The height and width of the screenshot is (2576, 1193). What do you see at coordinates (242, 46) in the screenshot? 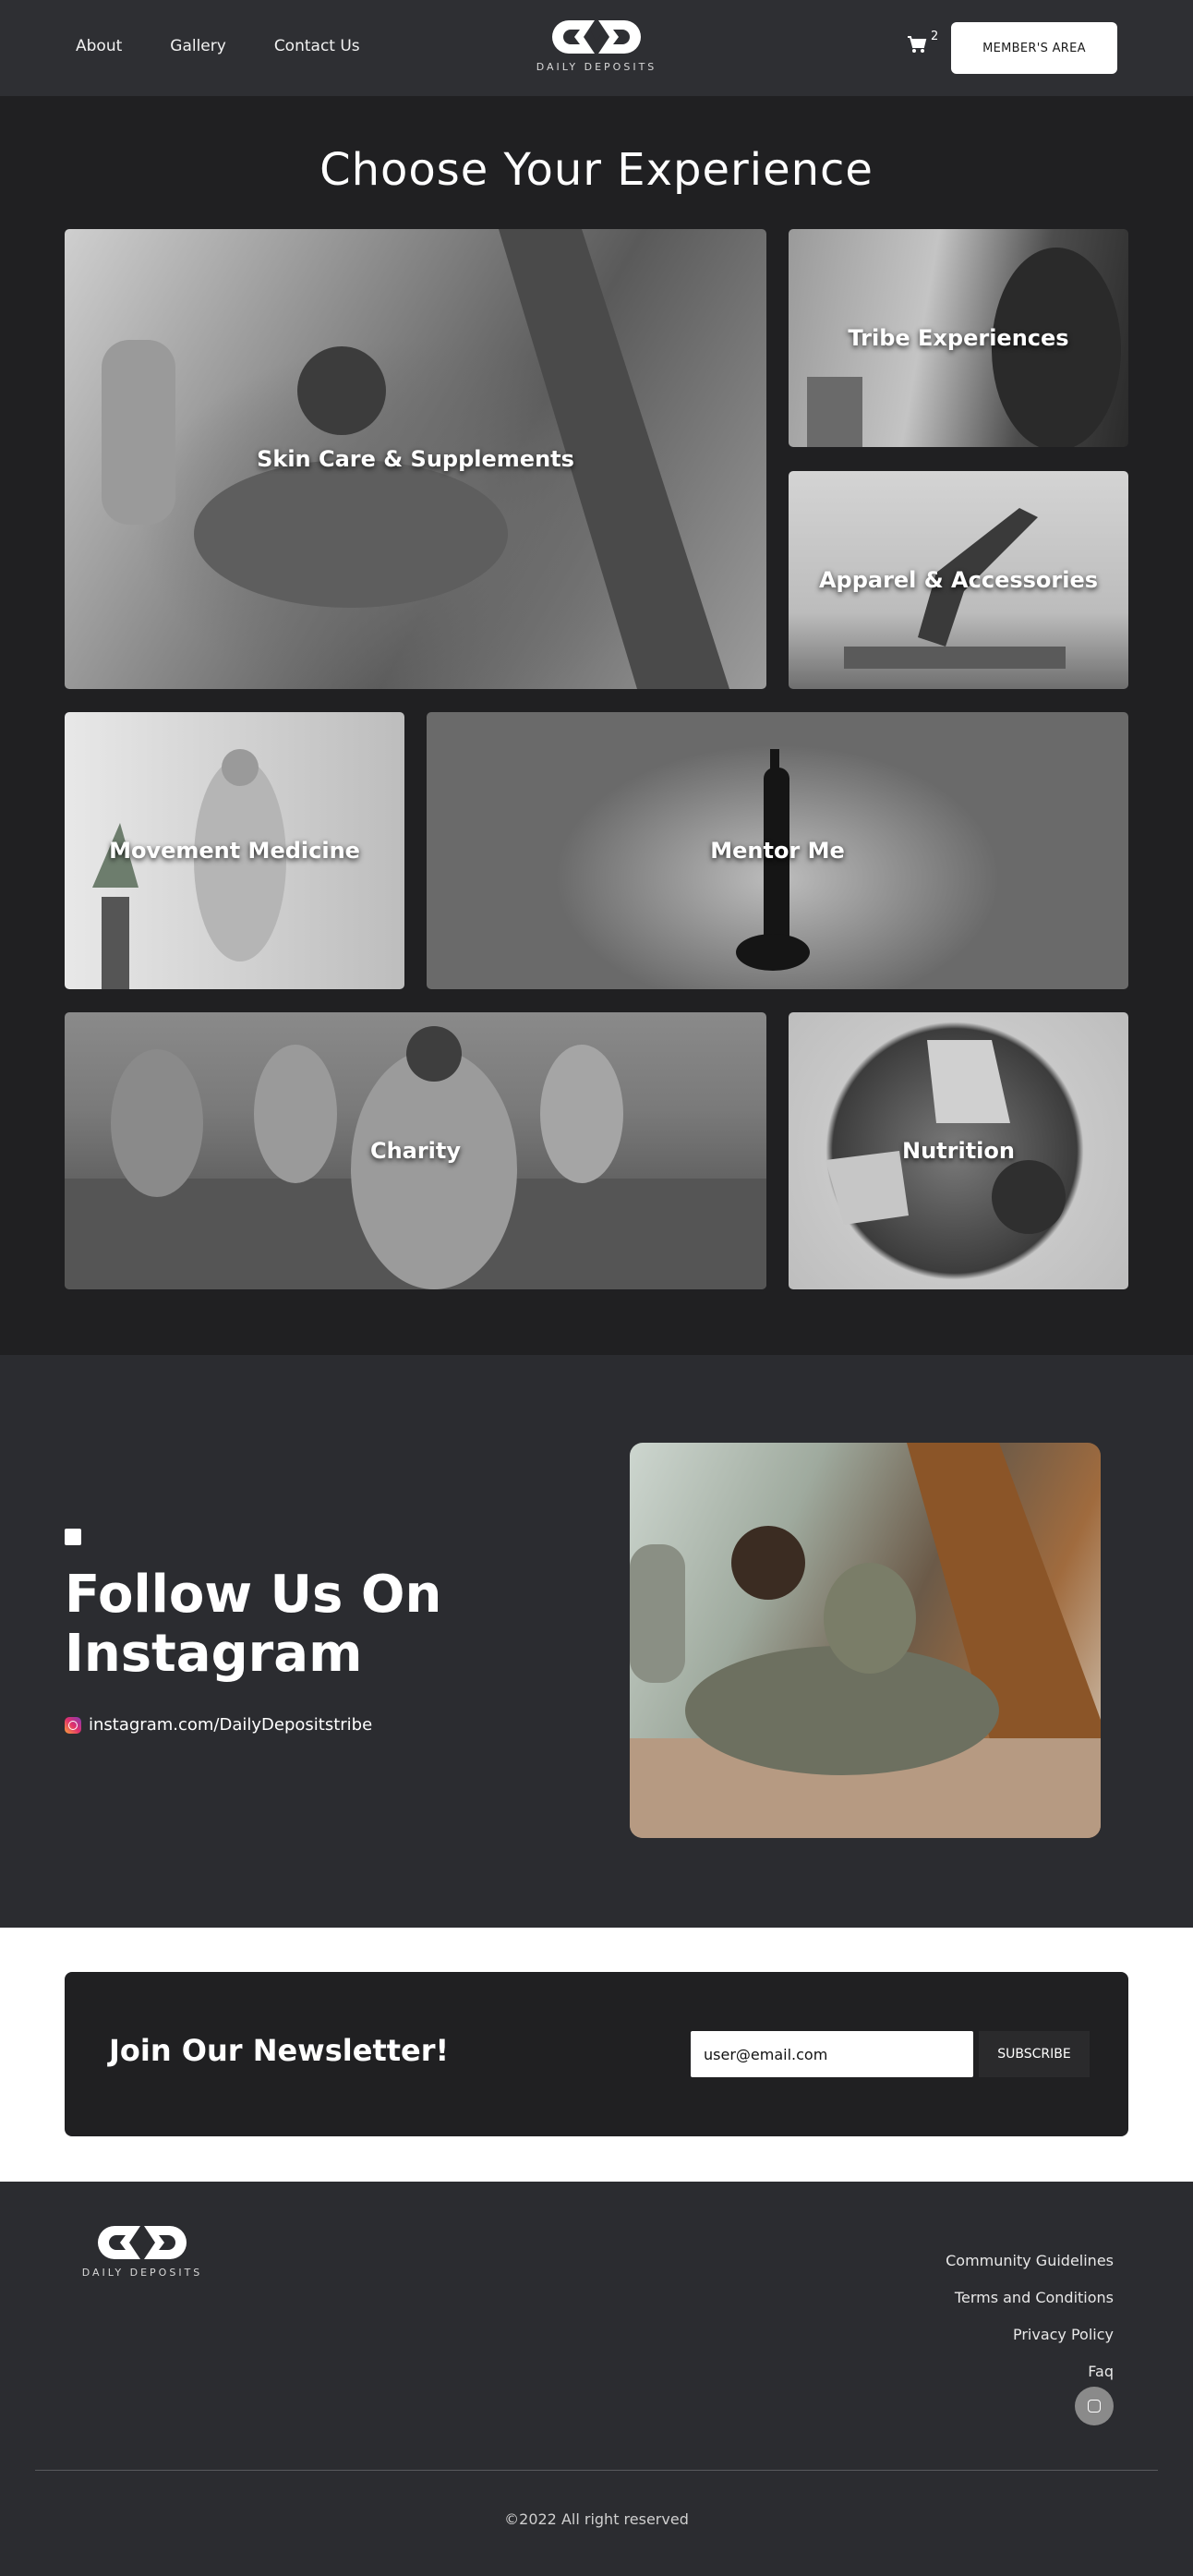
I see `main-nav: About Gallery Contact Us` at bounding box center [242, 46].